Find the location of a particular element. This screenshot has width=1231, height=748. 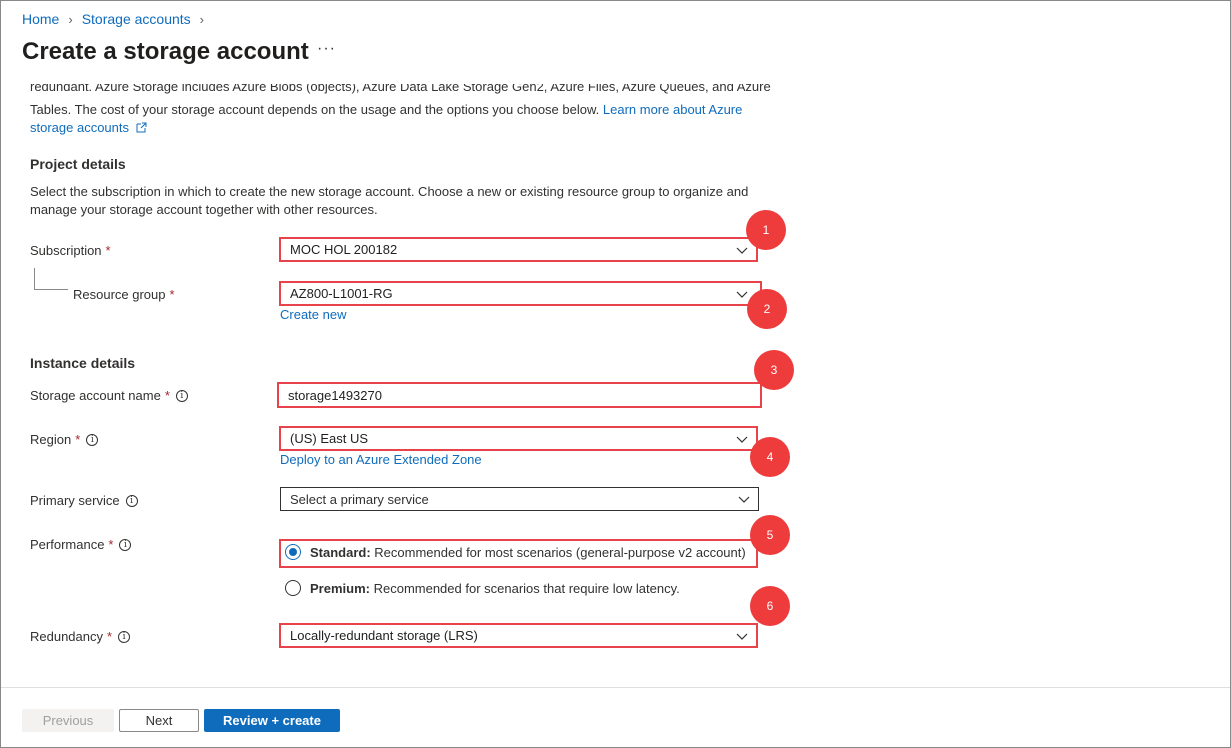

primary-service-dropdown: Select a primary service is located at coordinates (519, 499).